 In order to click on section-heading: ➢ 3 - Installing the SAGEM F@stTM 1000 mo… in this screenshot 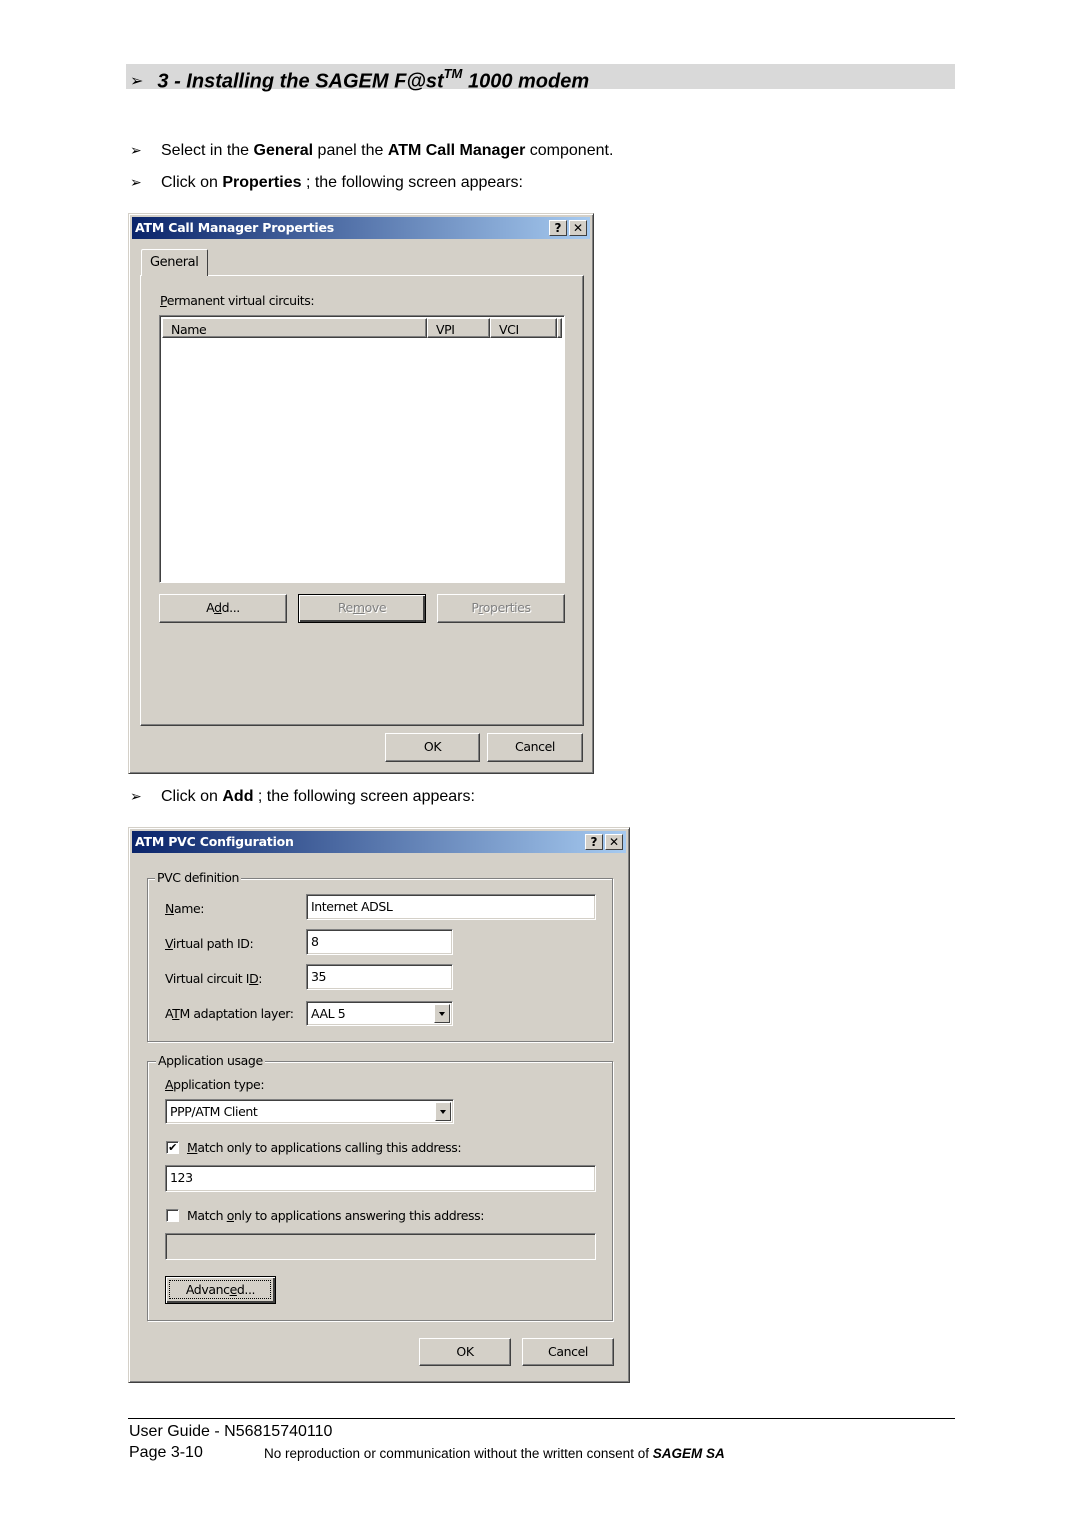, I will do `click(360, 79)`.